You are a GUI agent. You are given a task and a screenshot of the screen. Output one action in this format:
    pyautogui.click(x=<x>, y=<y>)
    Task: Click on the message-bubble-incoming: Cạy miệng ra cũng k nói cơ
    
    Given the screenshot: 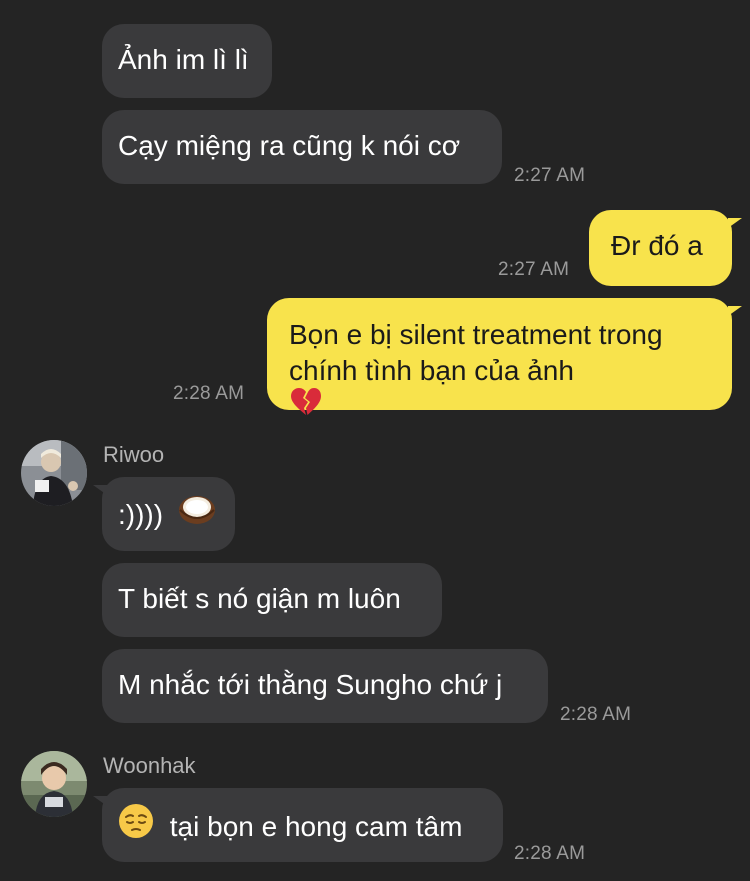 What is the action you would take?
    pyautogui.click(x=302, y=147)
    